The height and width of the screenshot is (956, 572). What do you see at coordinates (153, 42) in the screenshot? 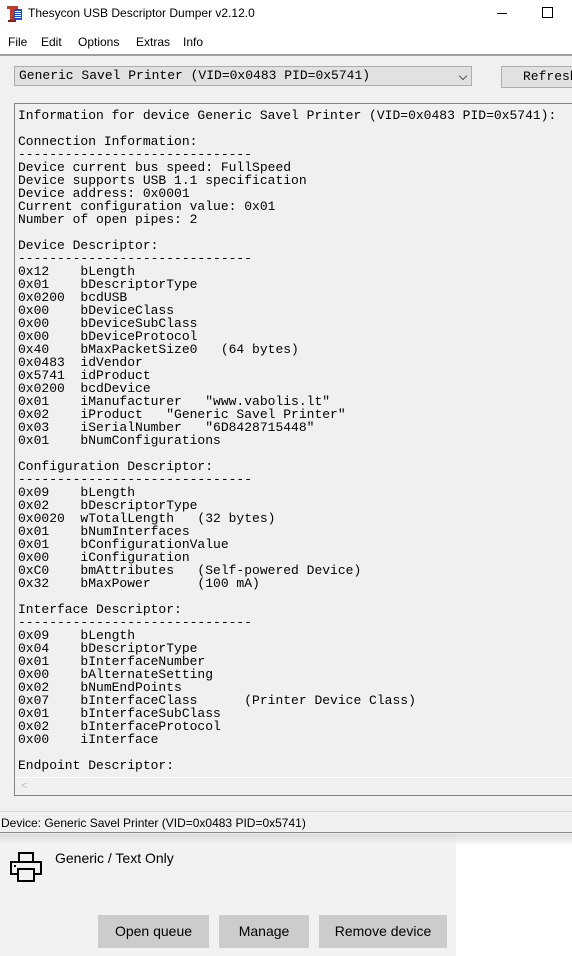
I see `menu-extras: Extras` at bounding box center [153, 42].